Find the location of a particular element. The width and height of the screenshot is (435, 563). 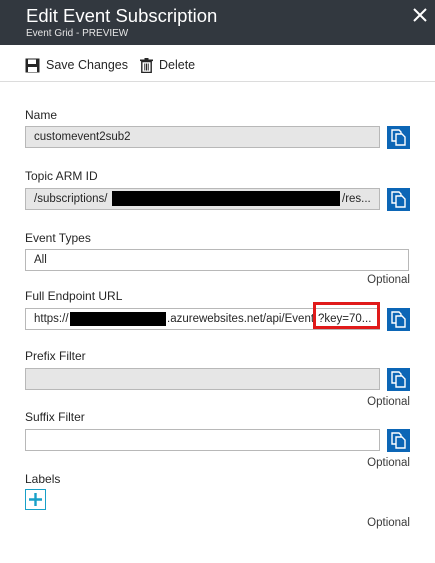

save-changes-button: Save Changes is located at coordinates (76, 65).